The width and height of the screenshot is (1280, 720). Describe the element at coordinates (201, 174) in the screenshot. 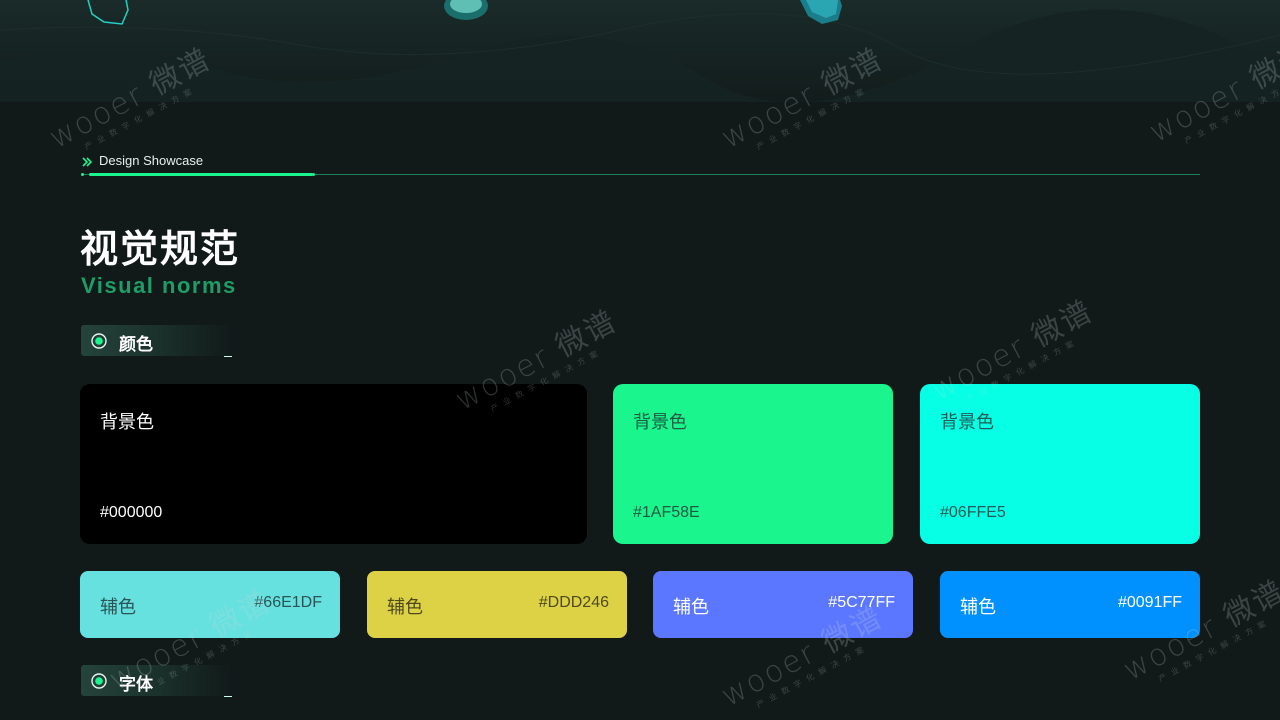

I see `divider-highlight` at that location.